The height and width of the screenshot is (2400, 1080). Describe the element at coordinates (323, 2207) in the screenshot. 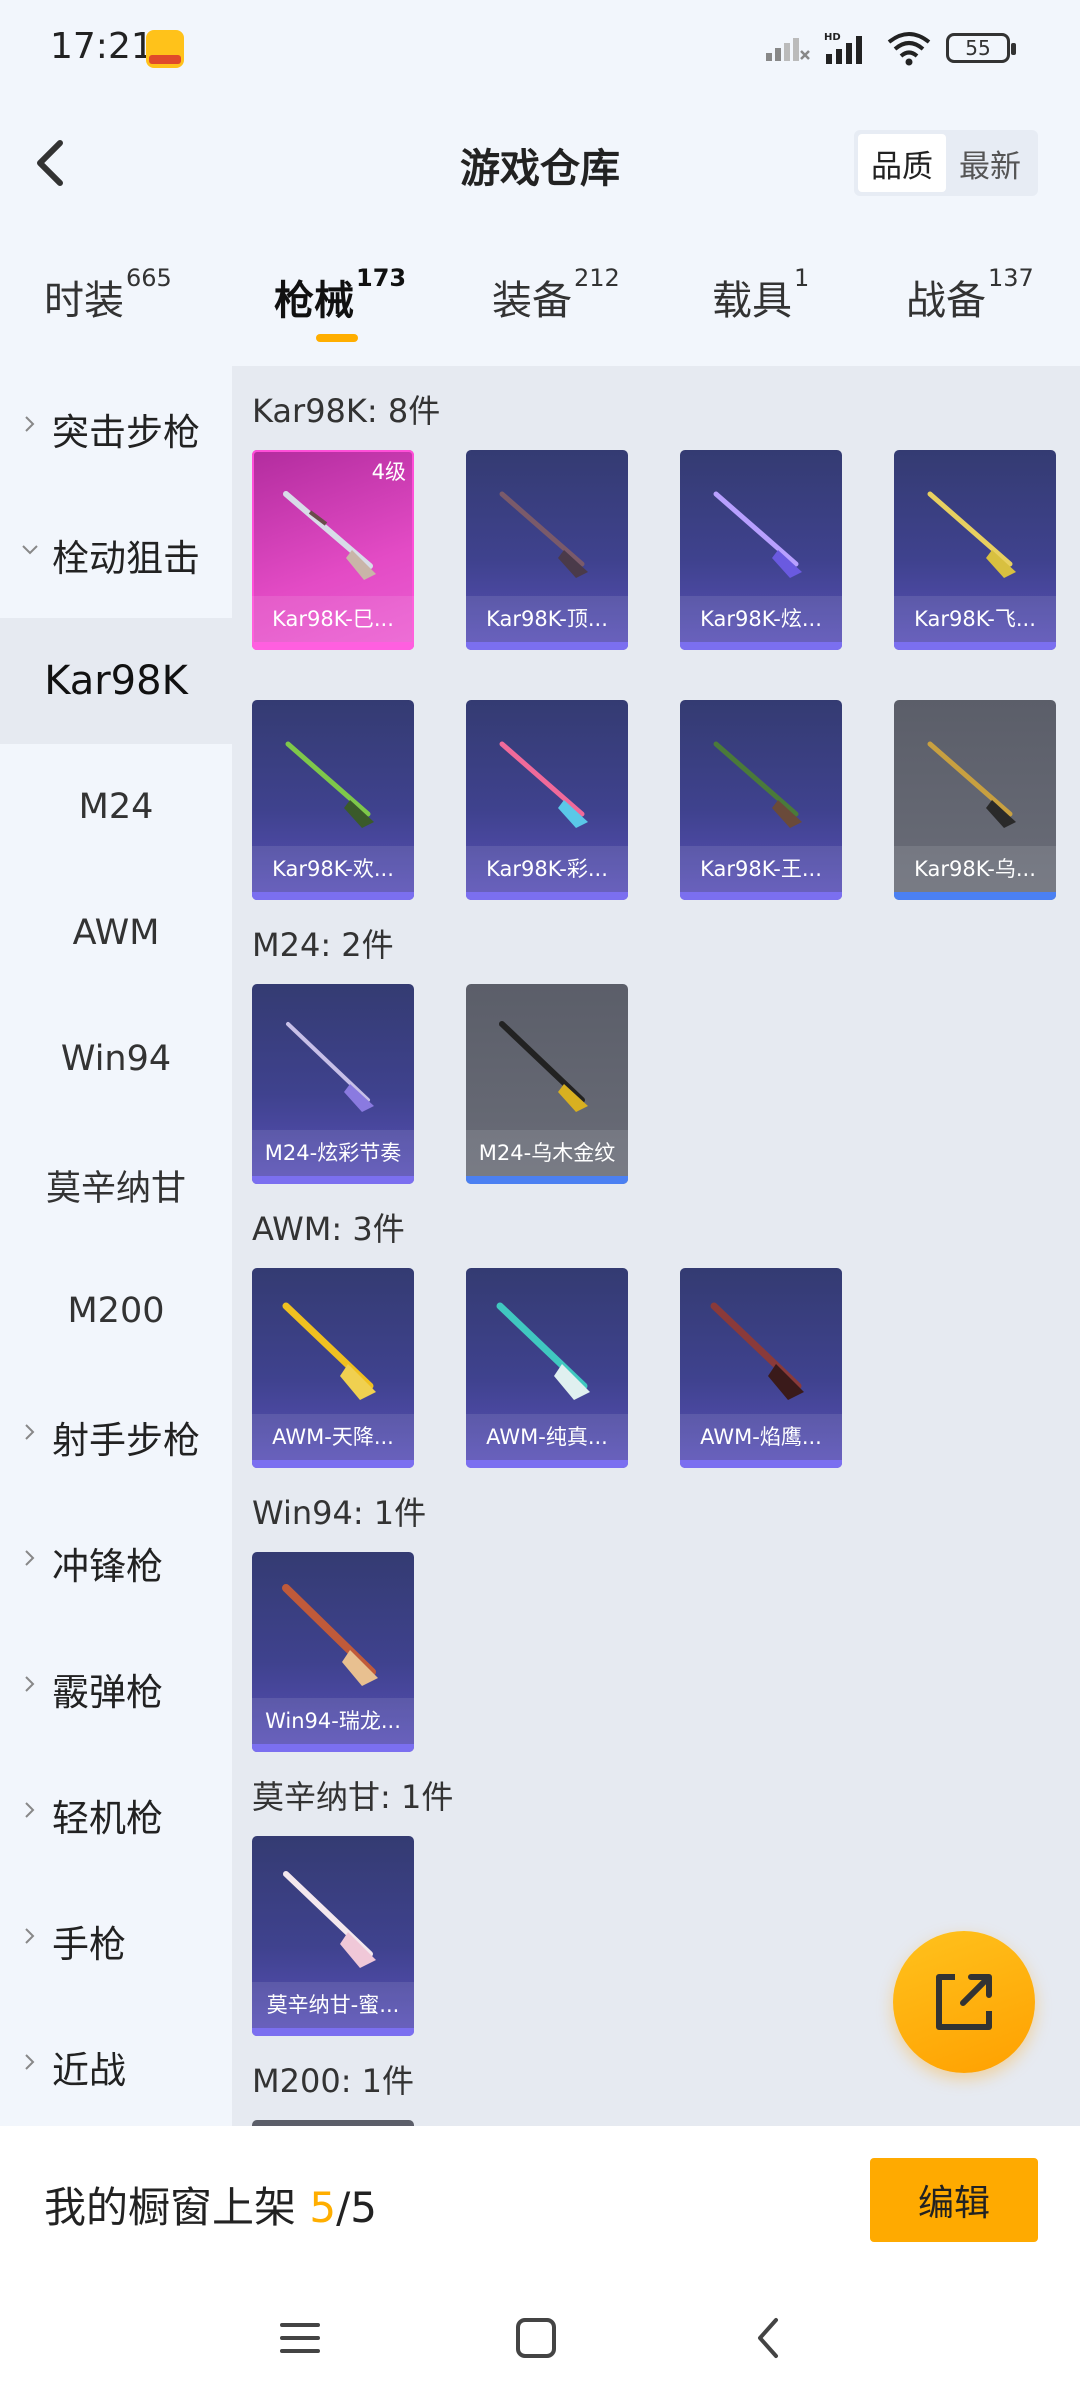

I see `showcase-current-count: 5` at that location.